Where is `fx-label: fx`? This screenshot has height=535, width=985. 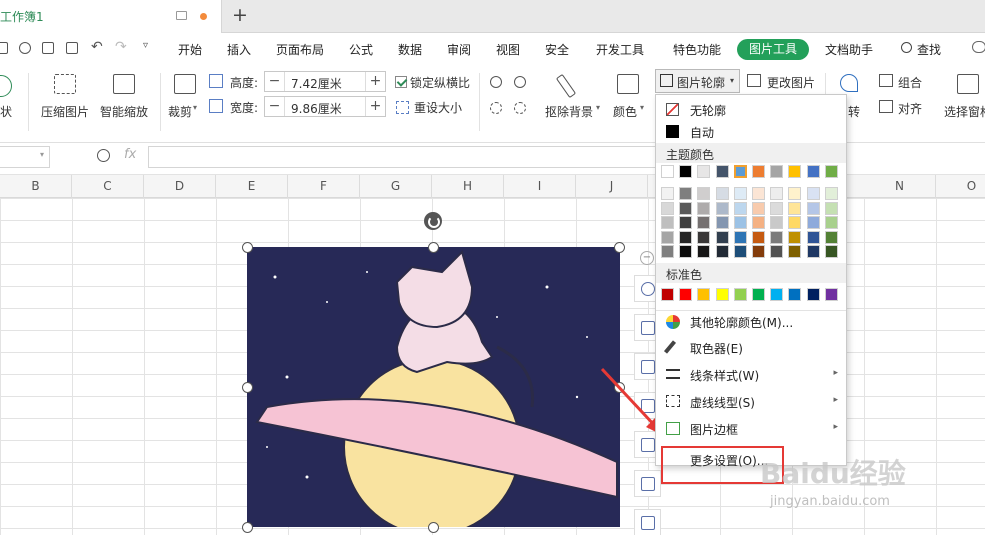 fx-label: fx is located at coordinates (130, 154).